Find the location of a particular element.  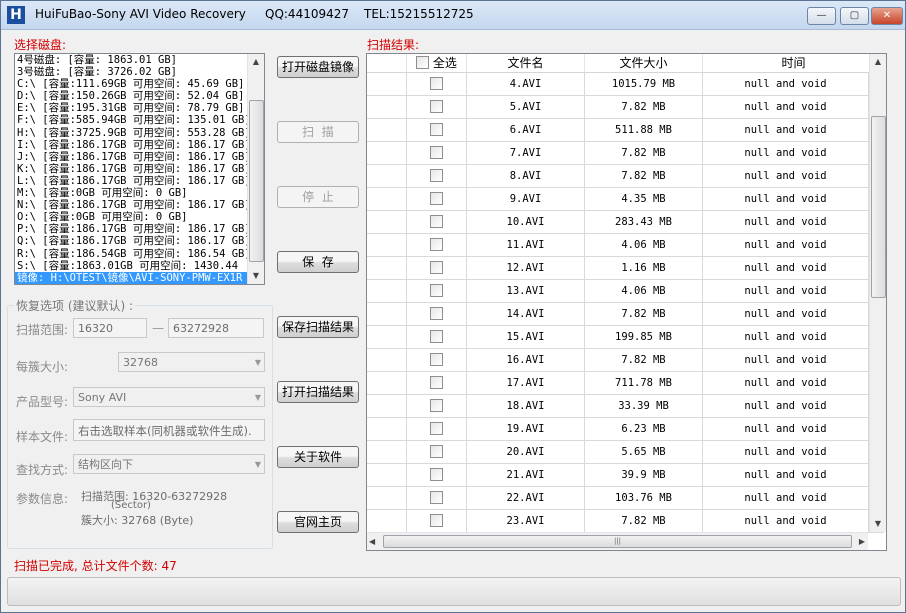

disk-list-item: P:\ [容量:186.17GB 可用空间: 186.17 GB] is located at coordinates (132, 229).